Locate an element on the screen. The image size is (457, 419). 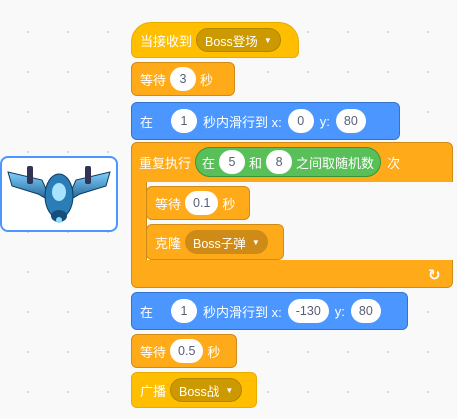
repeat-block: 重复执行 在 5 和 8 之间取随机数 次 is located at coordinates (292, 162).